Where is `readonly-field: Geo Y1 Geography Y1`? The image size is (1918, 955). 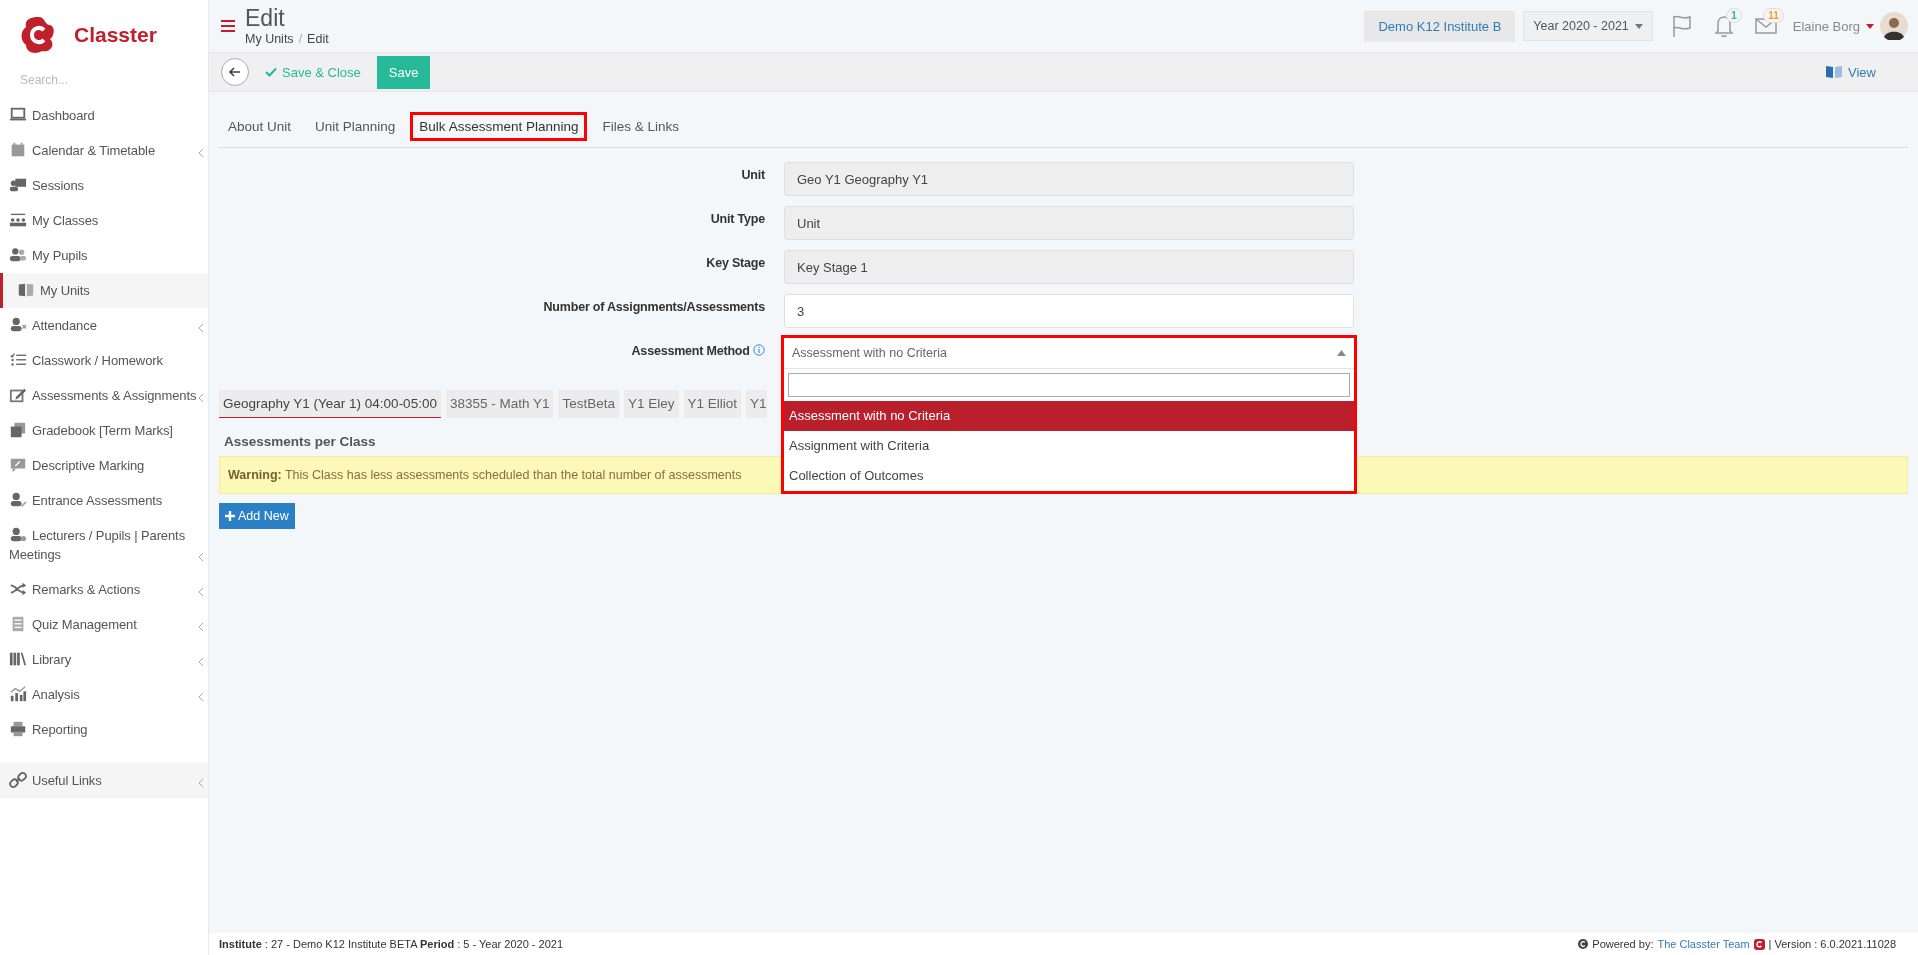 readonly-field: Geo Y1 Geography Y1 is located at coordinates (1069, 179).